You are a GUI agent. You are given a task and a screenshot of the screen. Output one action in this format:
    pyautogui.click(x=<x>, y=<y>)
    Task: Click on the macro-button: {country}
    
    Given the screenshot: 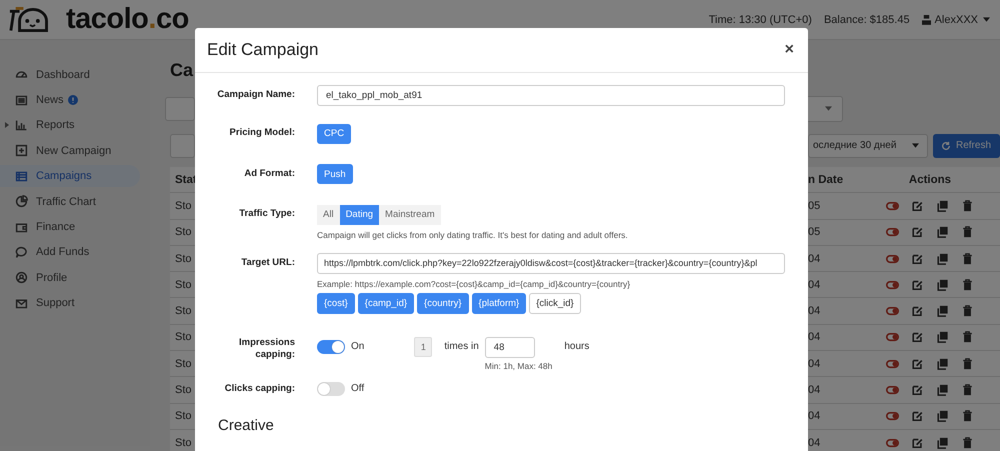 What is the action you would take?
    pyautogui.click(x=443, y=303)
    